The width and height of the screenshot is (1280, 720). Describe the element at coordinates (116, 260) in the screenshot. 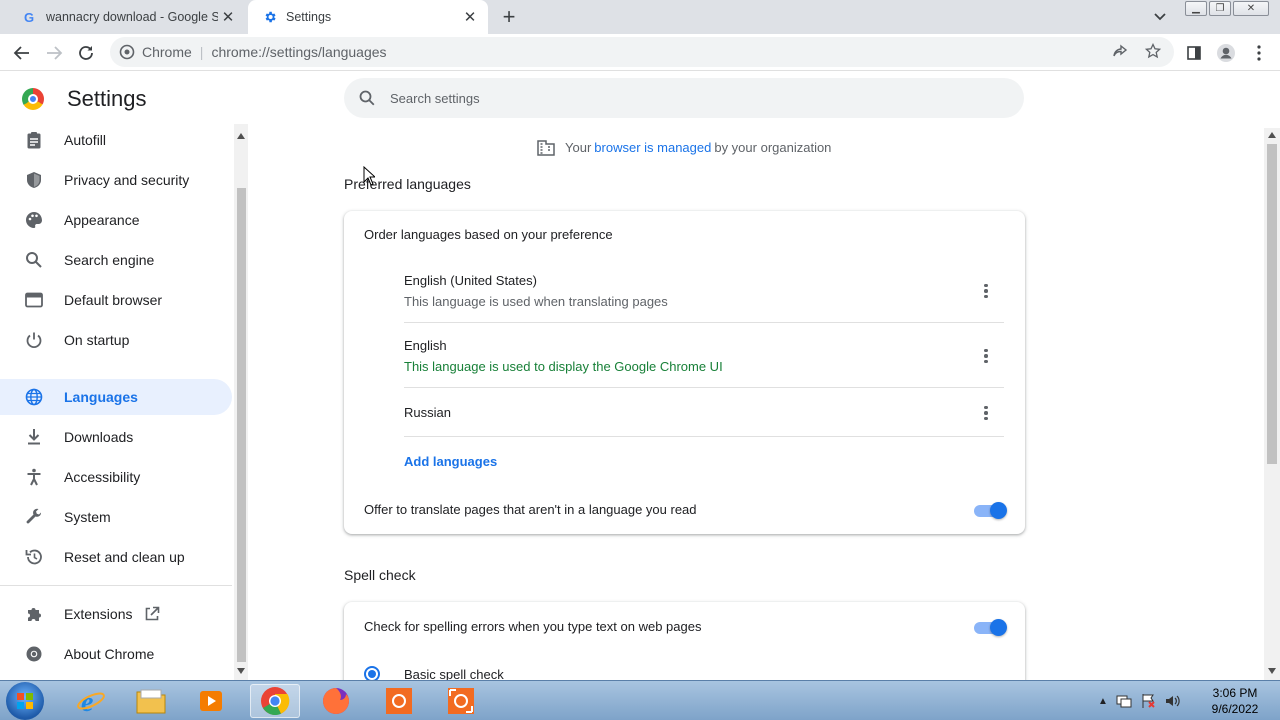

I see `sidebar-item-search-engine: Search engine` at that location.